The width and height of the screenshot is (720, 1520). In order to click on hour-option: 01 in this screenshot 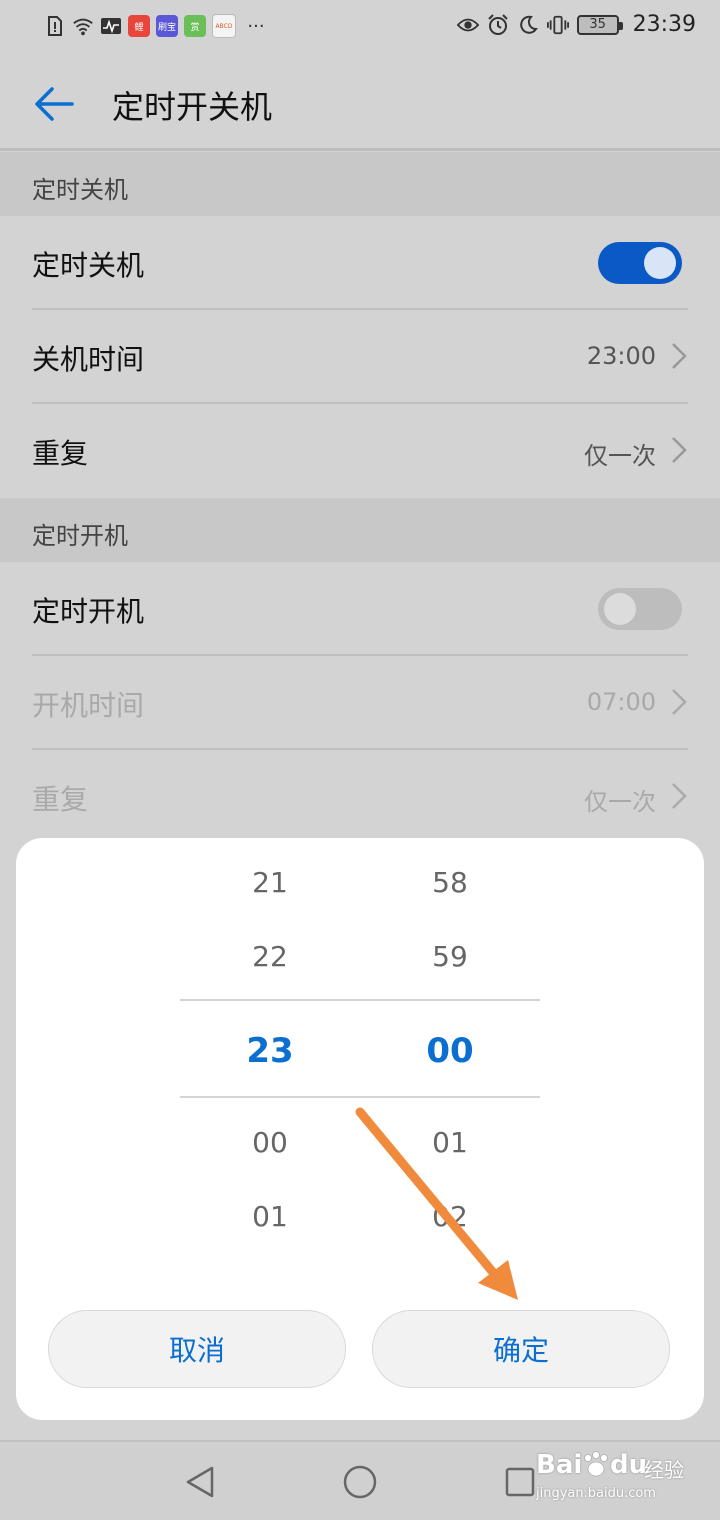, I will do `click(270, 1216)`.